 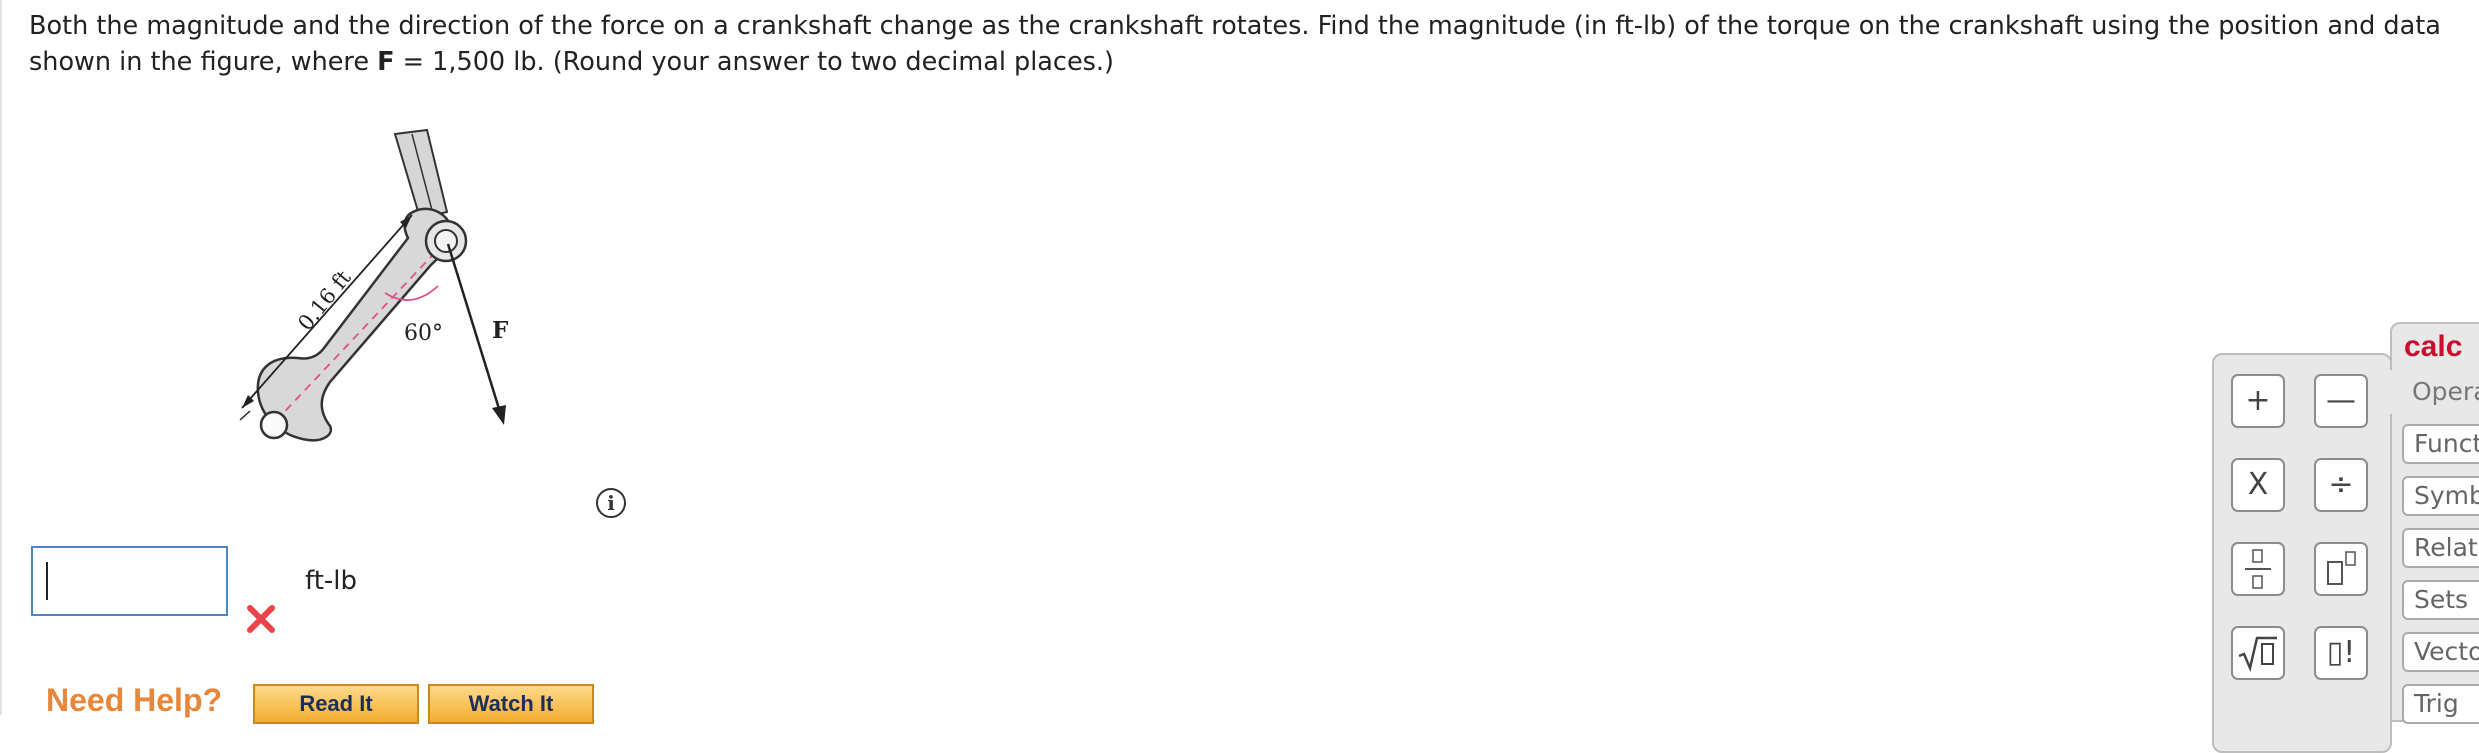 I want to click on plus-key: +, so click(x=2258, y=401).